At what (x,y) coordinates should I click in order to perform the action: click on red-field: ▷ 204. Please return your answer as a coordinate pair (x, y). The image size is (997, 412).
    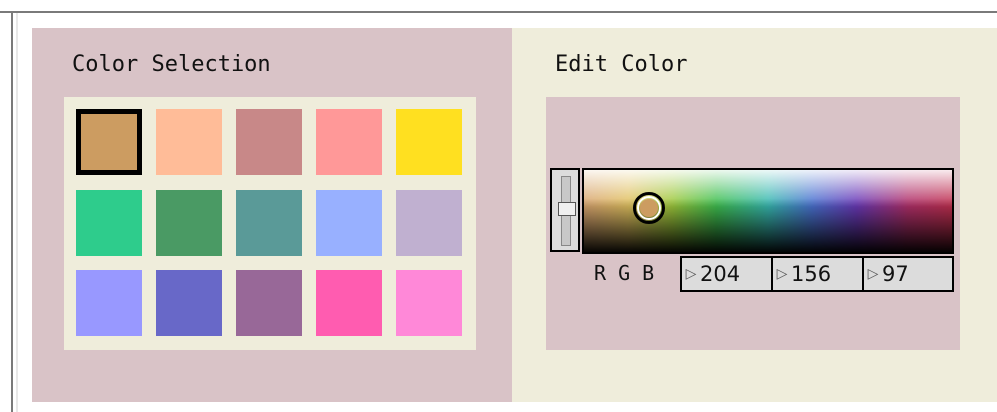
    Looking at the image, I should click on (727, 274).